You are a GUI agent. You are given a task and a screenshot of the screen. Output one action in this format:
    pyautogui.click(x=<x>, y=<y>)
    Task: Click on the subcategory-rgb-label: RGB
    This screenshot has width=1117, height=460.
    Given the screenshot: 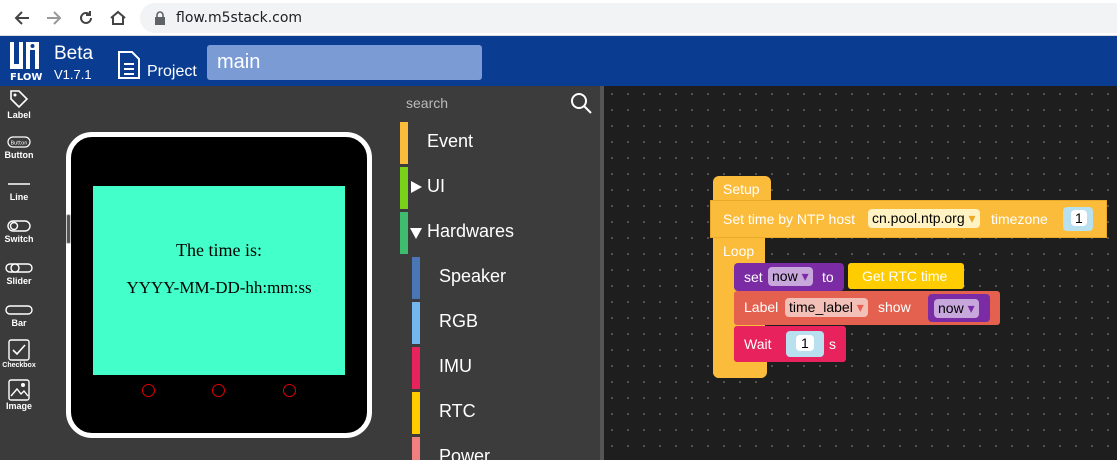 What is the action you would take?
    pyautogui.click(x=459, y=321)
    